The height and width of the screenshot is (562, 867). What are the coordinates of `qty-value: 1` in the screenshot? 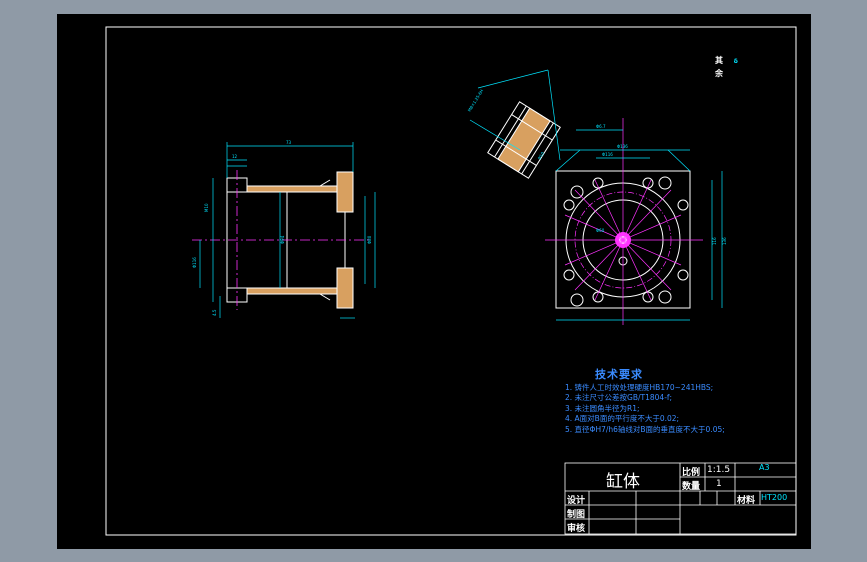 It's located at (719, 484).